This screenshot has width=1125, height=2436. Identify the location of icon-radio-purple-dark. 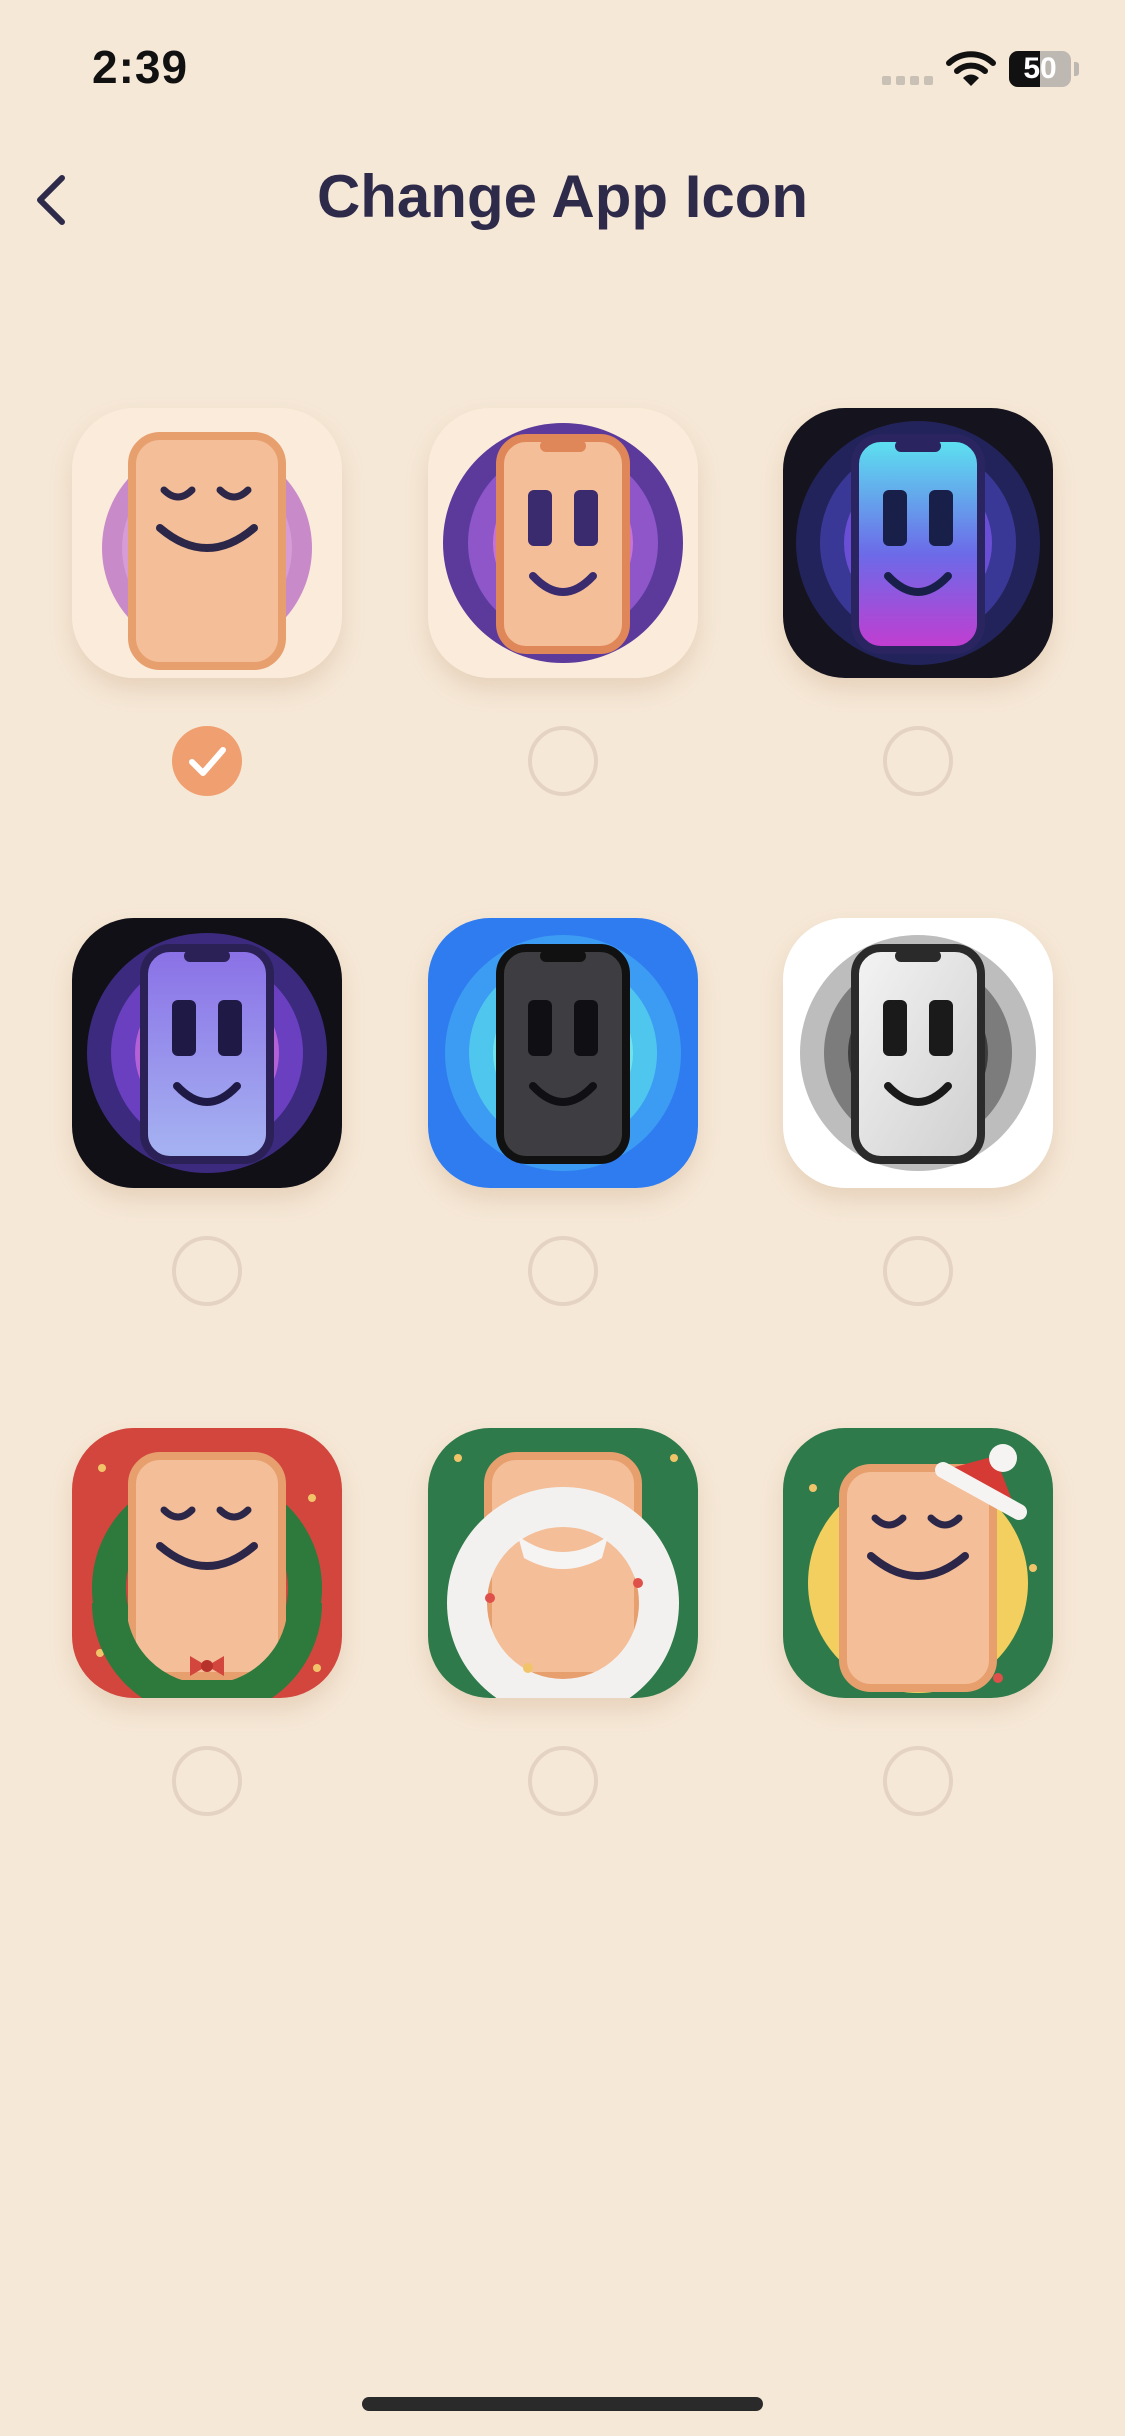
(207, 1271).